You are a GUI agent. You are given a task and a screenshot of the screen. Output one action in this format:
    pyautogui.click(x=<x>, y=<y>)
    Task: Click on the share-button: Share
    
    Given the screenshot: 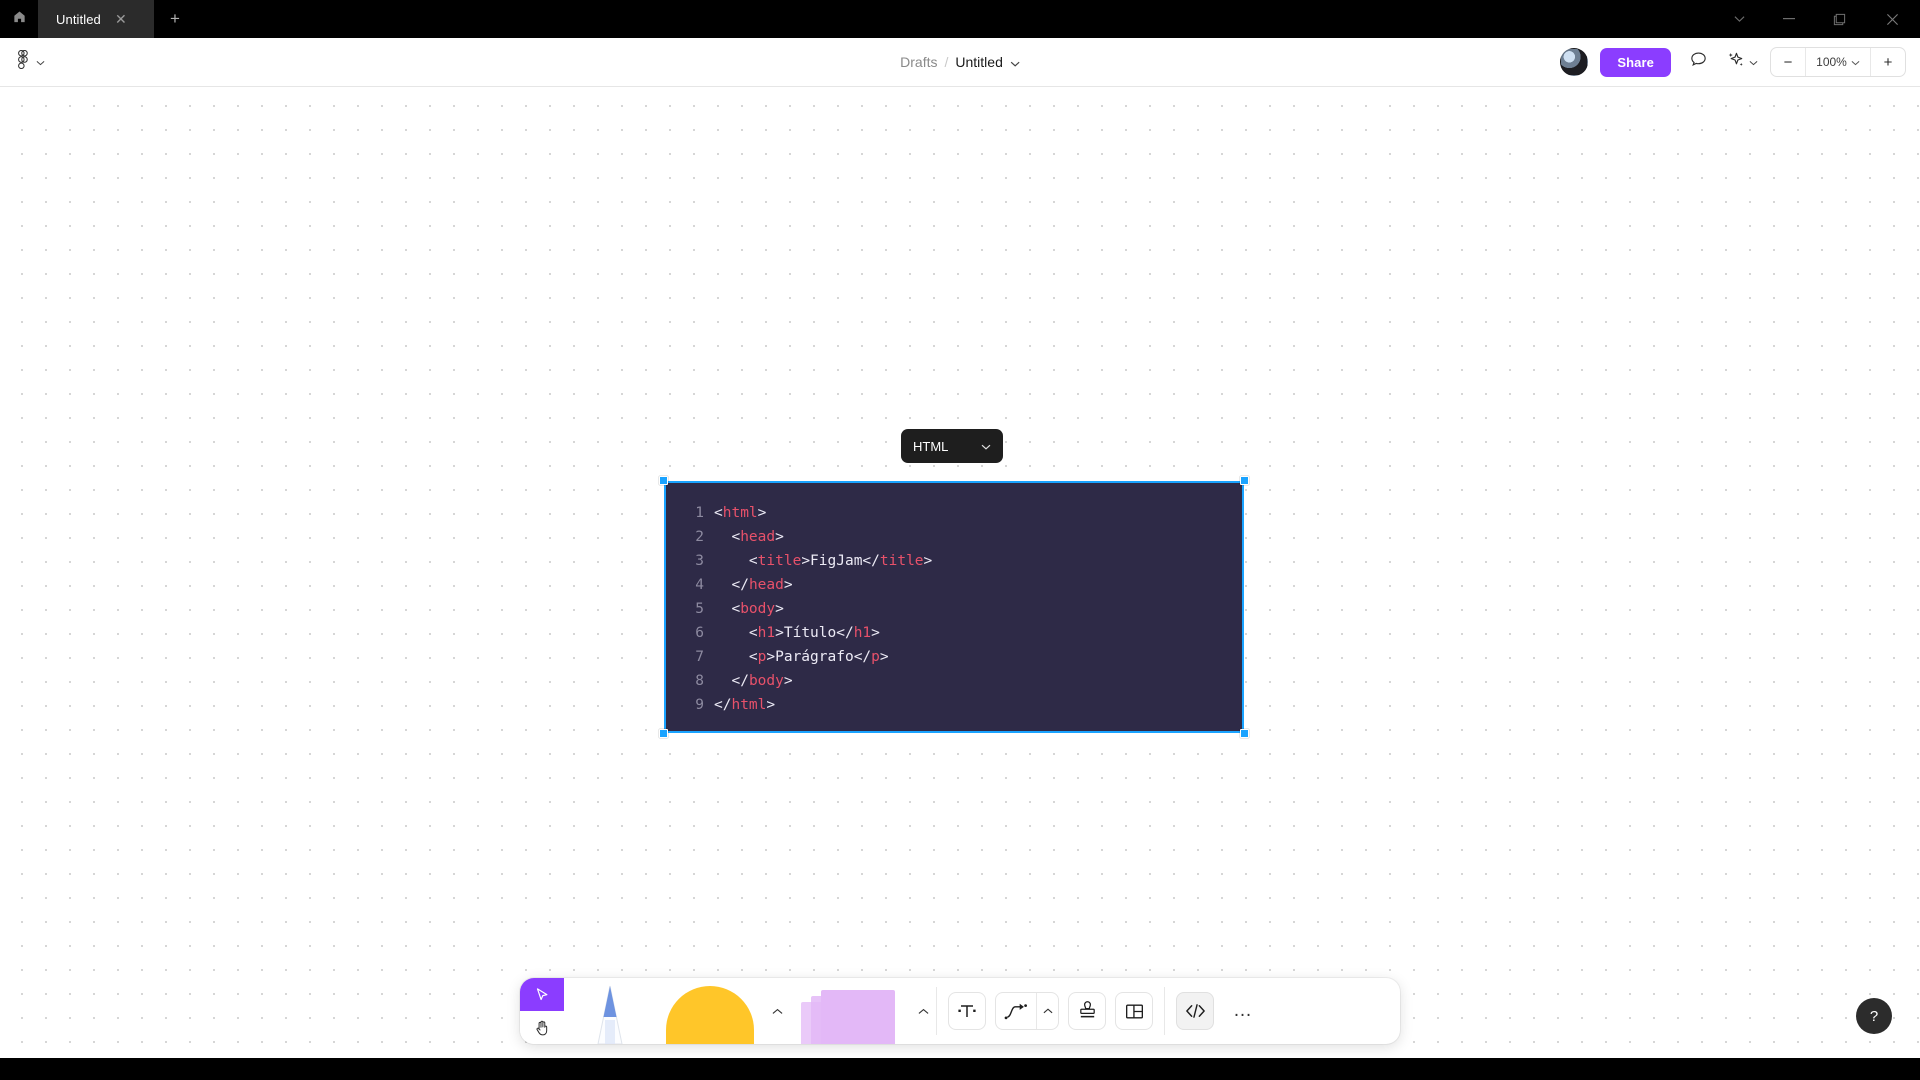 What is the action you would take?
    pyautogui.click(x=1635, y=62)
    